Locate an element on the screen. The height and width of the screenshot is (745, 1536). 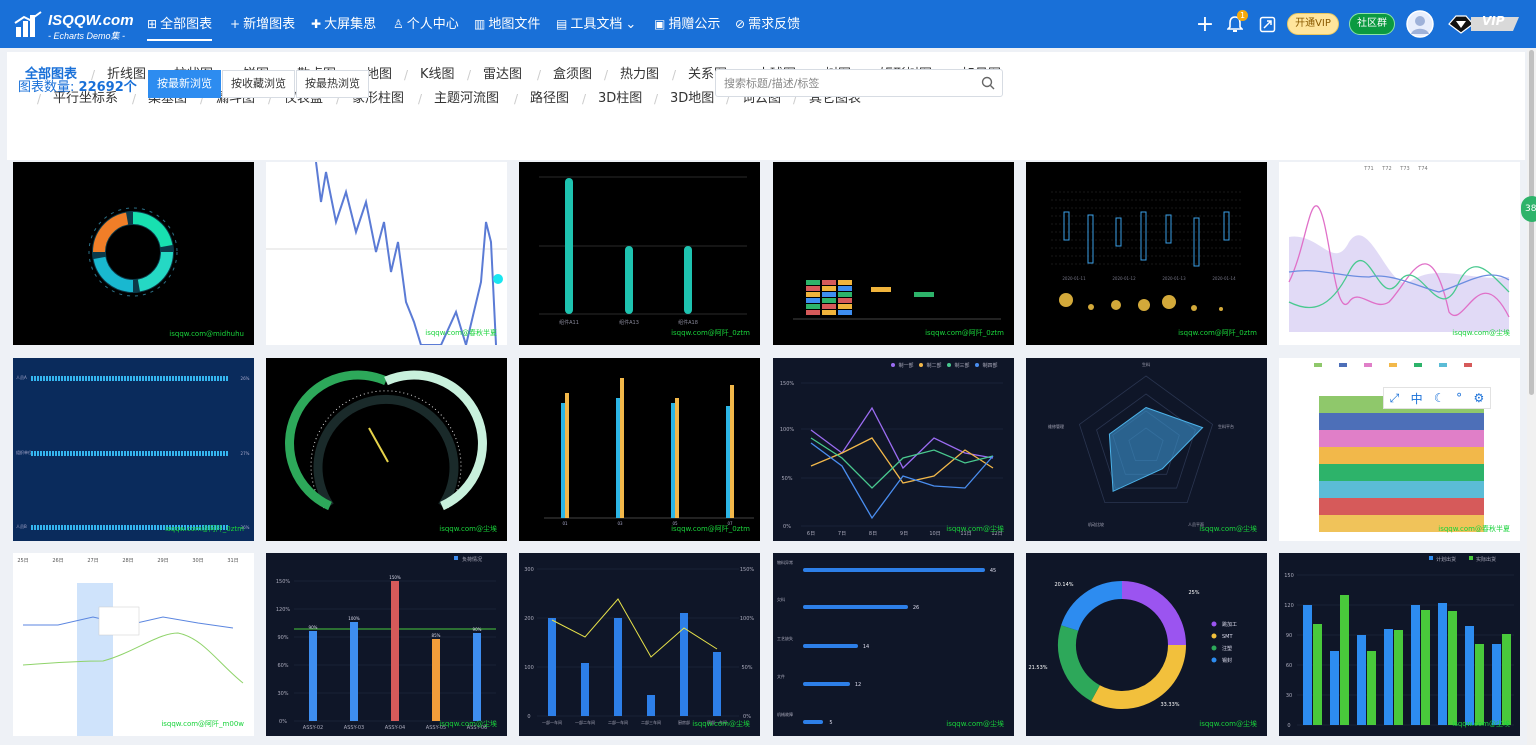
nav-personal-center: ♙ 个人中心 is located at coordinates (426, 24).